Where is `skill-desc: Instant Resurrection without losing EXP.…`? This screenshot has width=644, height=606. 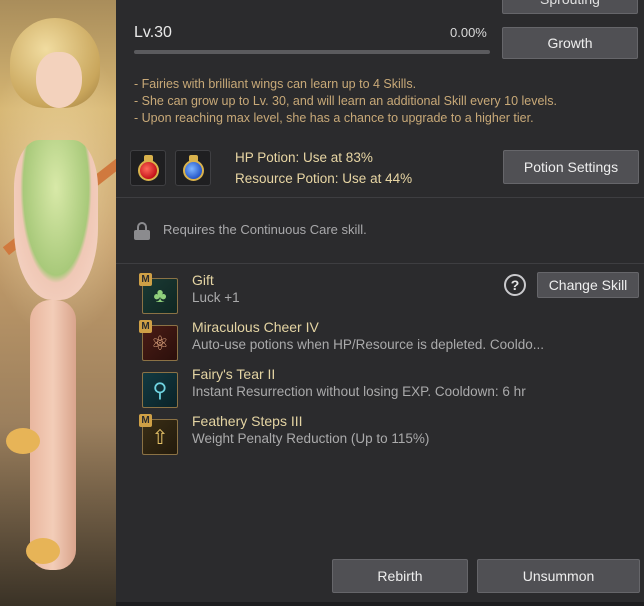
skill-desc: Instant Resurrection without losing EXP.… is located at coordinates (359, 391).